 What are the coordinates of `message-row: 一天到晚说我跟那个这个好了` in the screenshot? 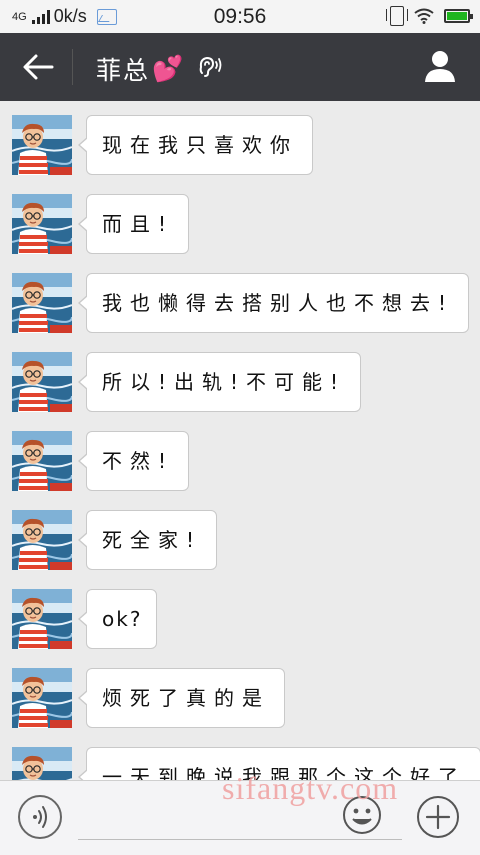 It's located at (246, 763).